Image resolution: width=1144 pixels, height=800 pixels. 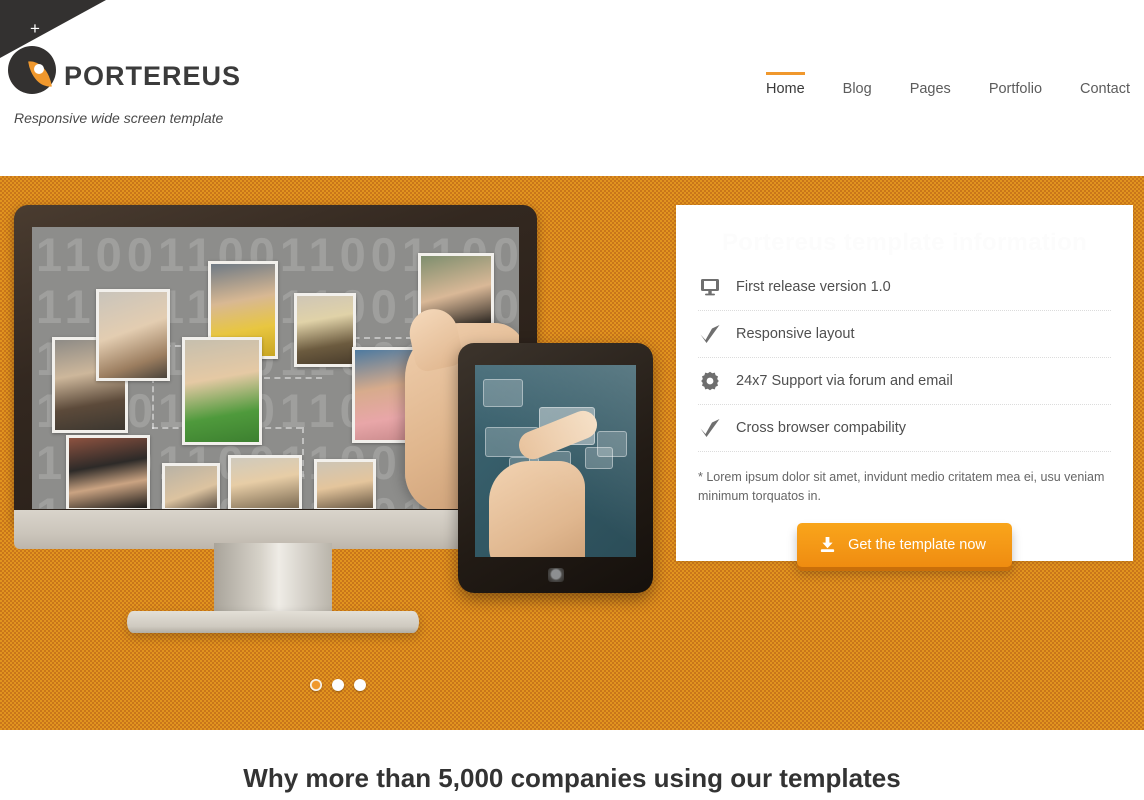 What do you see at coordinates (710, 381) in the screenshot?
I see `gear-icon` at bounding box center [710, 381].